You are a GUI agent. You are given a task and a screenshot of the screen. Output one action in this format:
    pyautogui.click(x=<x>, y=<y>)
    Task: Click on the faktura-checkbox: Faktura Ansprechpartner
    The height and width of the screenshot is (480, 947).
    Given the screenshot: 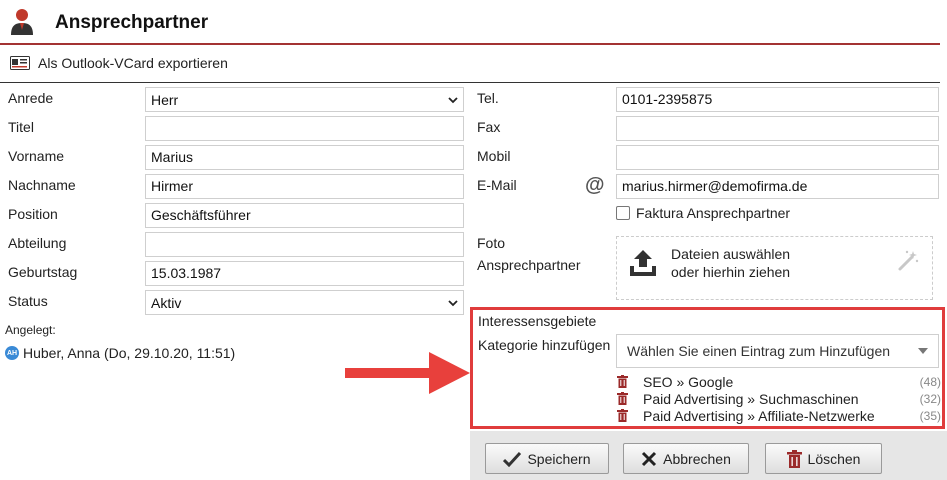 What is the action you would take?
    pyautogui.click(x=703, y=213)
    